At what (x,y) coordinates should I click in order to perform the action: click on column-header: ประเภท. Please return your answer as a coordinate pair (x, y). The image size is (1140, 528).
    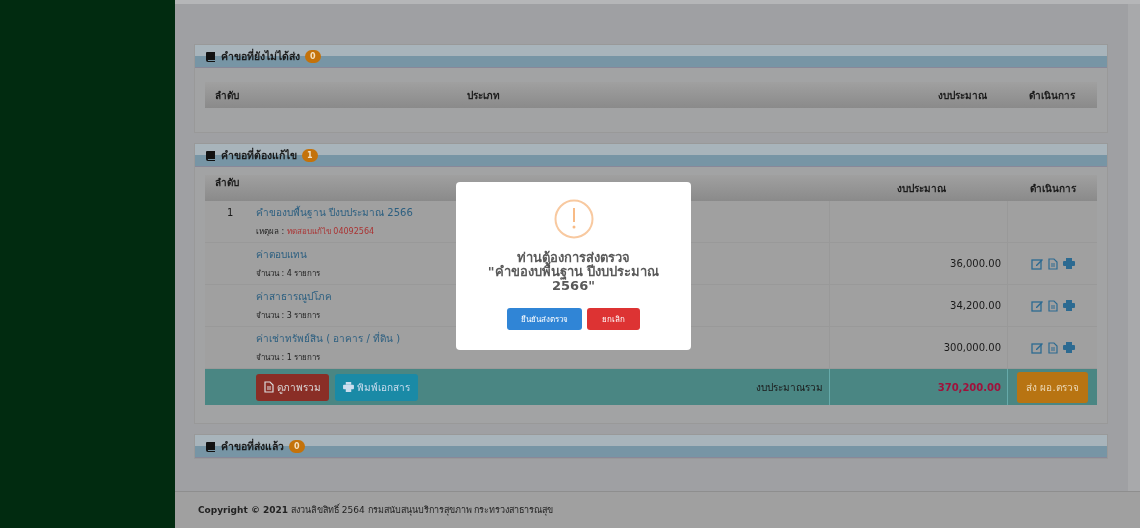
    Looking at the image, I should click on (483, 95).